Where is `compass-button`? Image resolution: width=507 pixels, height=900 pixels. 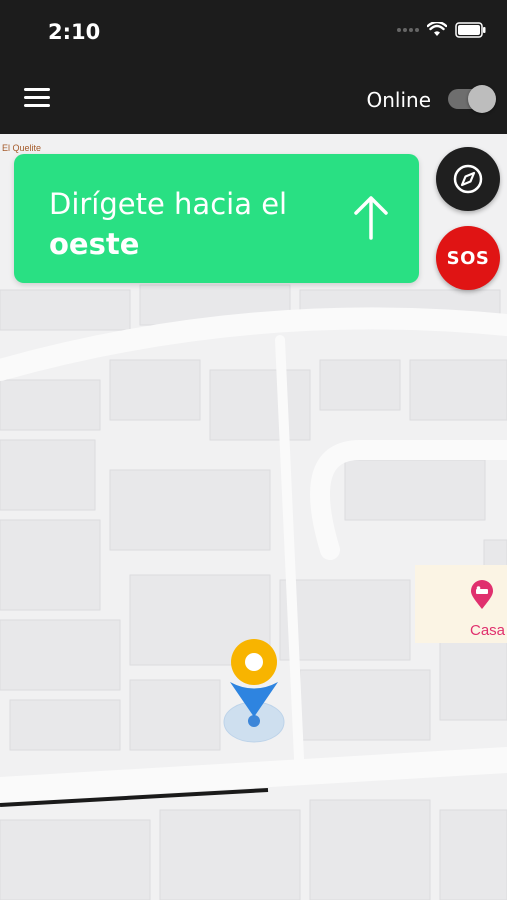
compass-button is located at coordinates (468, 179).